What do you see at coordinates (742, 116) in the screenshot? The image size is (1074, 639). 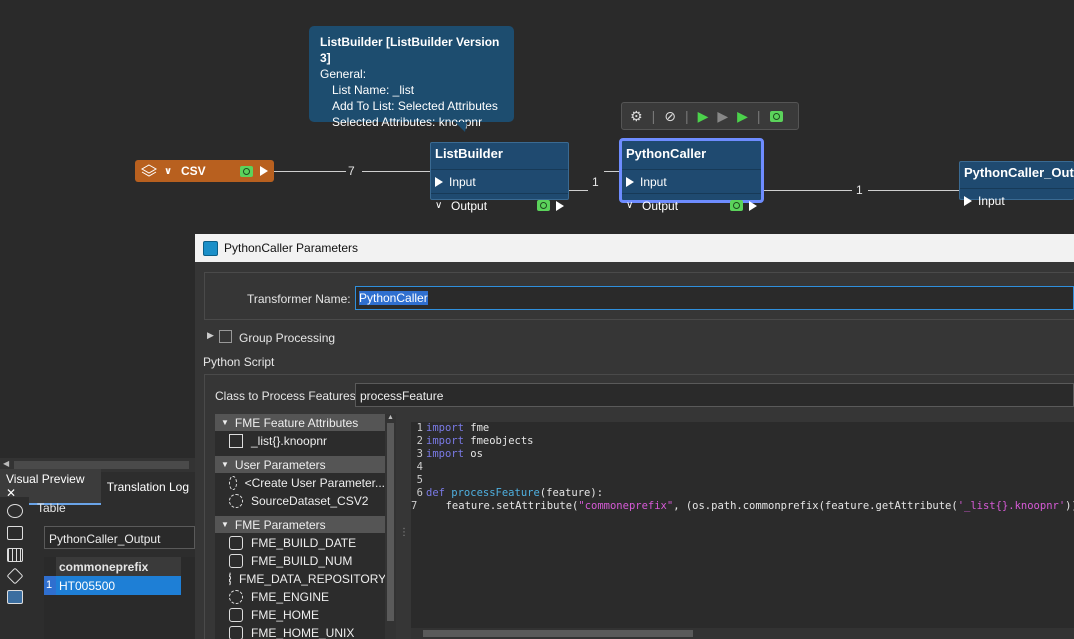 I see `run-to-this-icon: ▶` at bounding box center [742, 116].